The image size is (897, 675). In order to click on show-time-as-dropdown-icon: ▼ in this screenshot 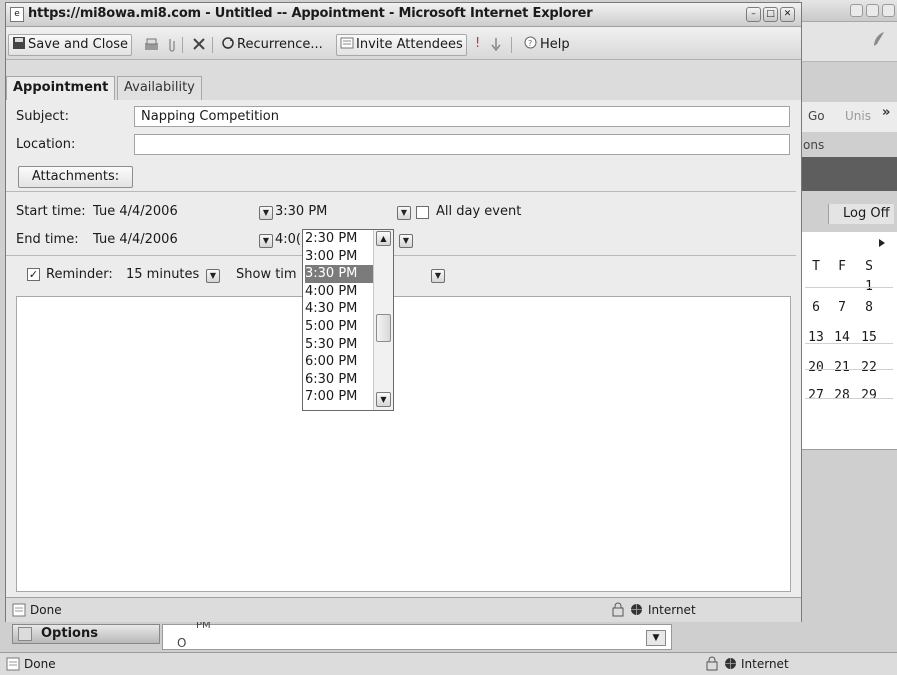, I will do `click(438, 276)`.